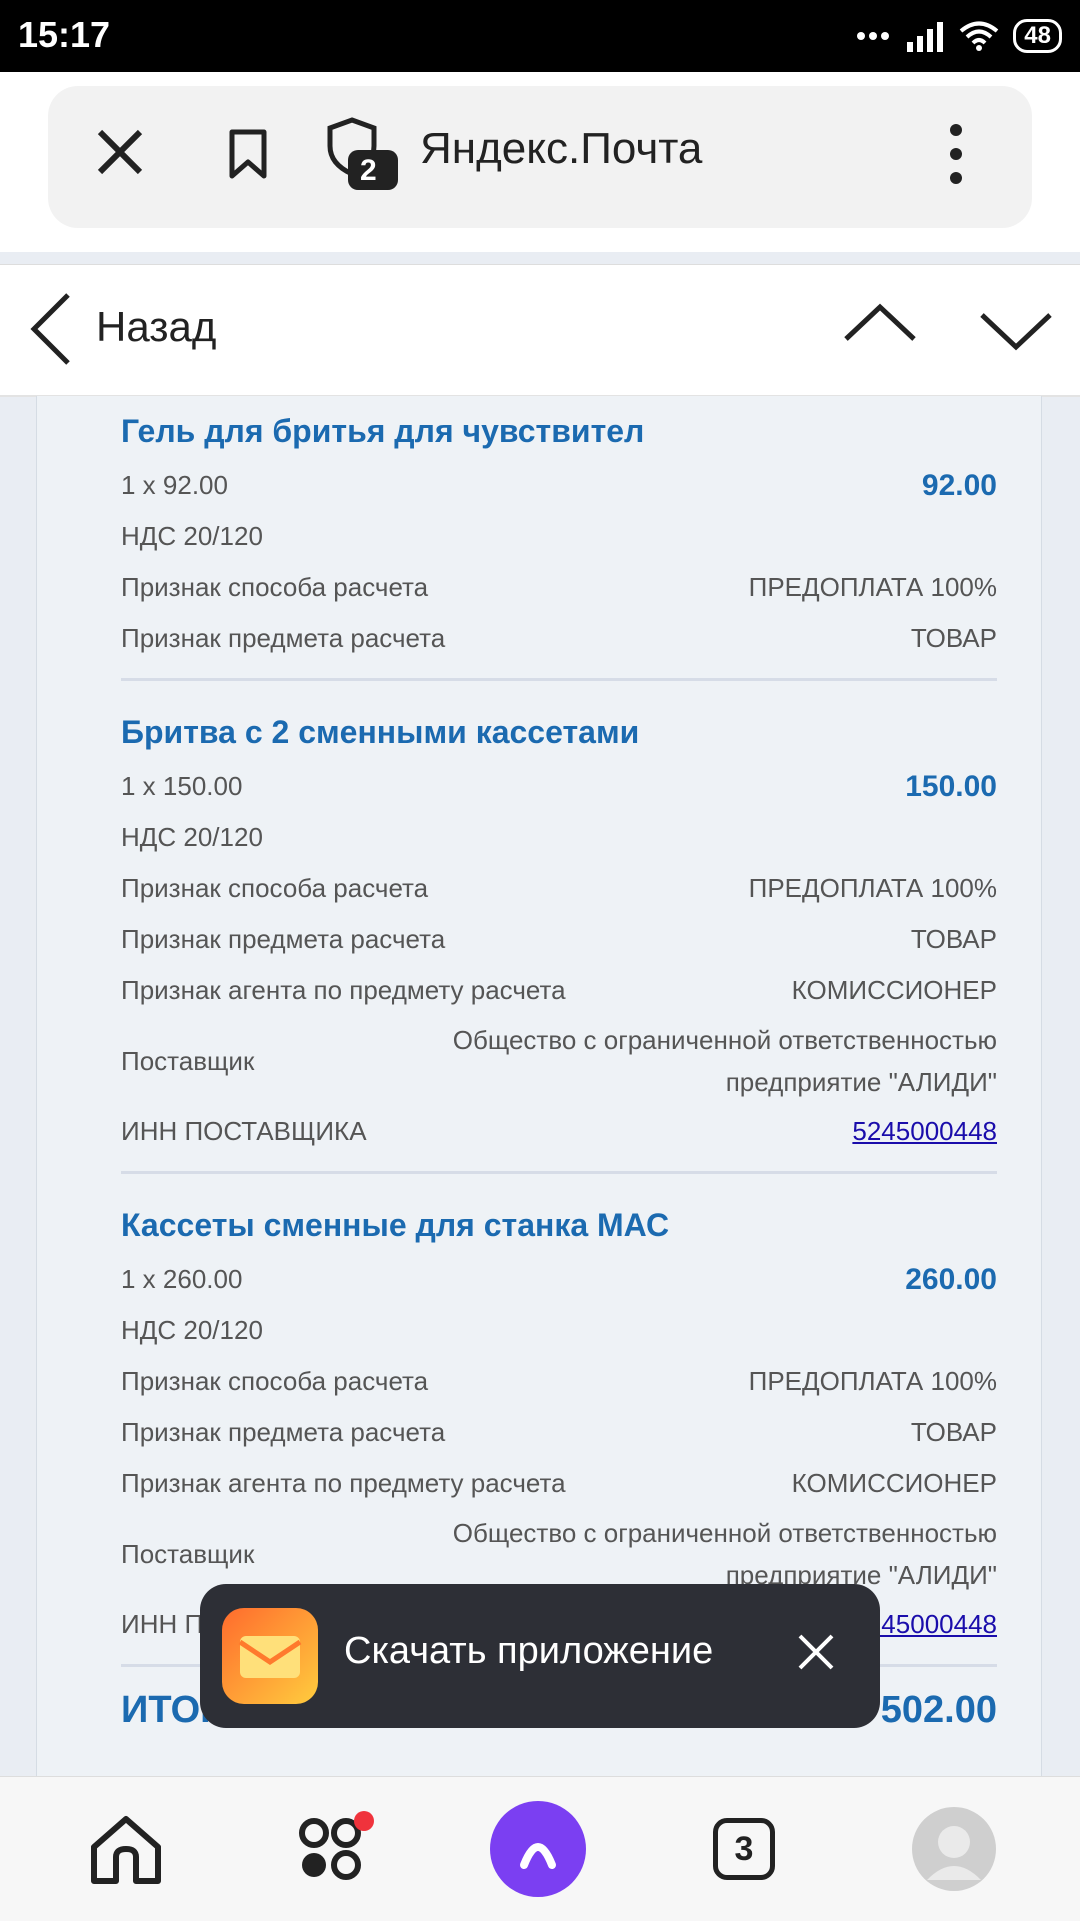  I want to click on avatar-icon, so click(954, 1849).